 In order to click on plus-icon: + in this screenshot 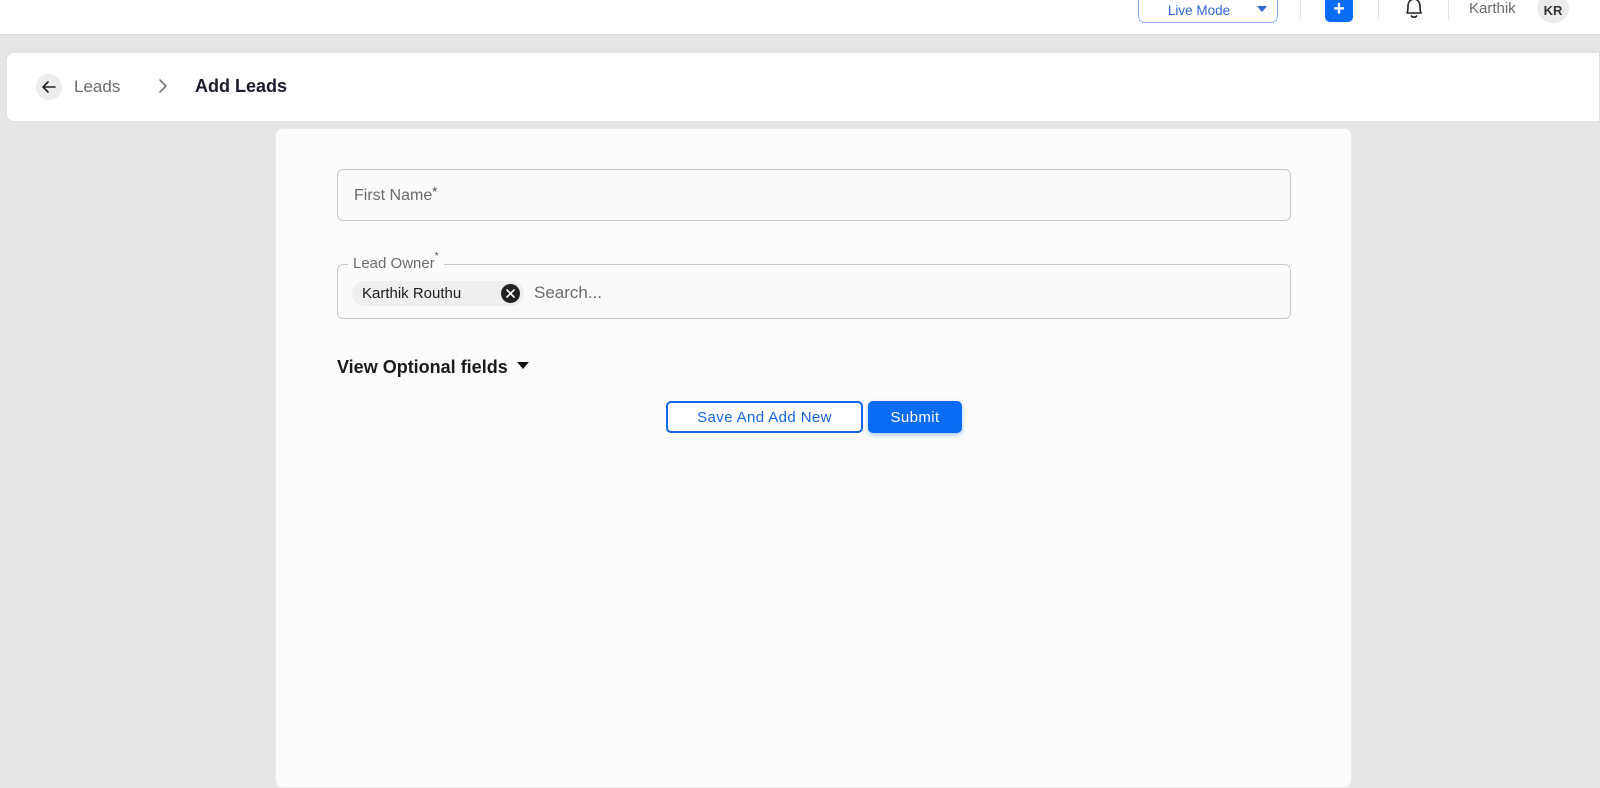, I will do `click(1339, 10)`.